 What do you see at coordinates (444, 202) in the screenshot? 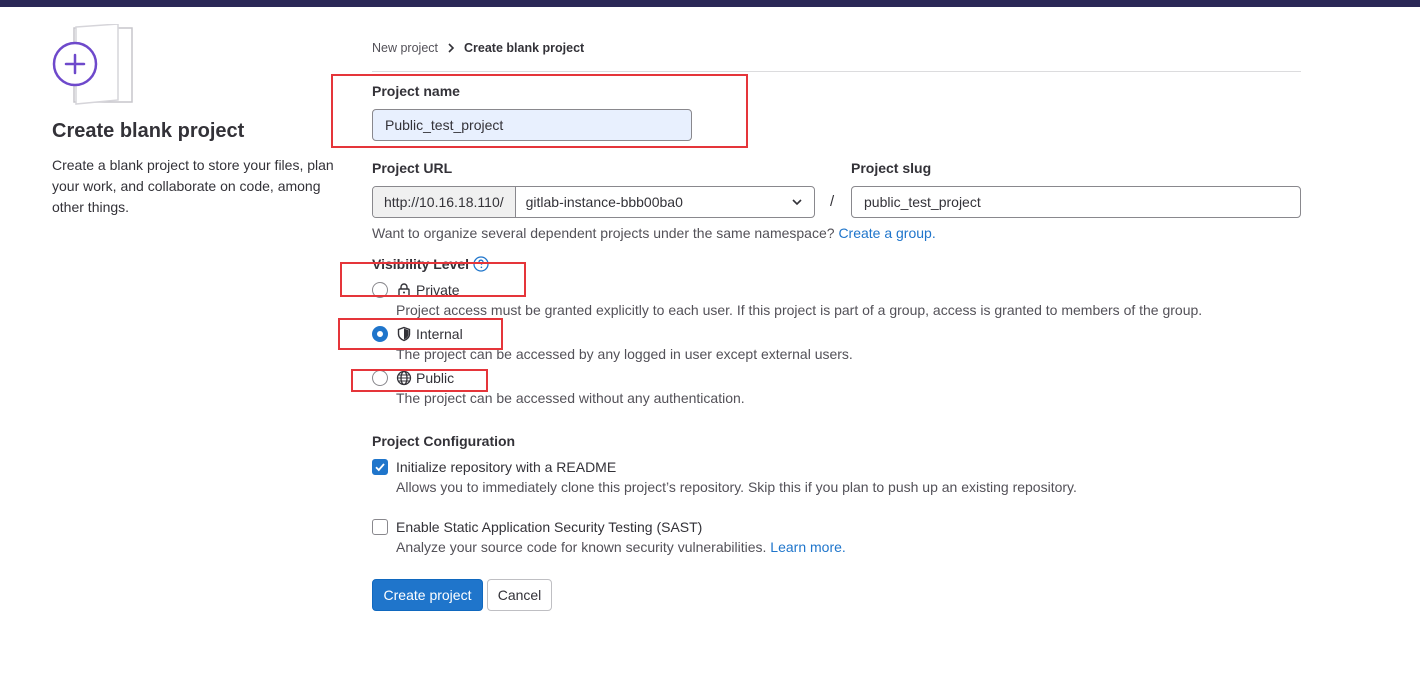
I see `url-prefix: http://10.16.18.110/` at bounding box center [444, 202].